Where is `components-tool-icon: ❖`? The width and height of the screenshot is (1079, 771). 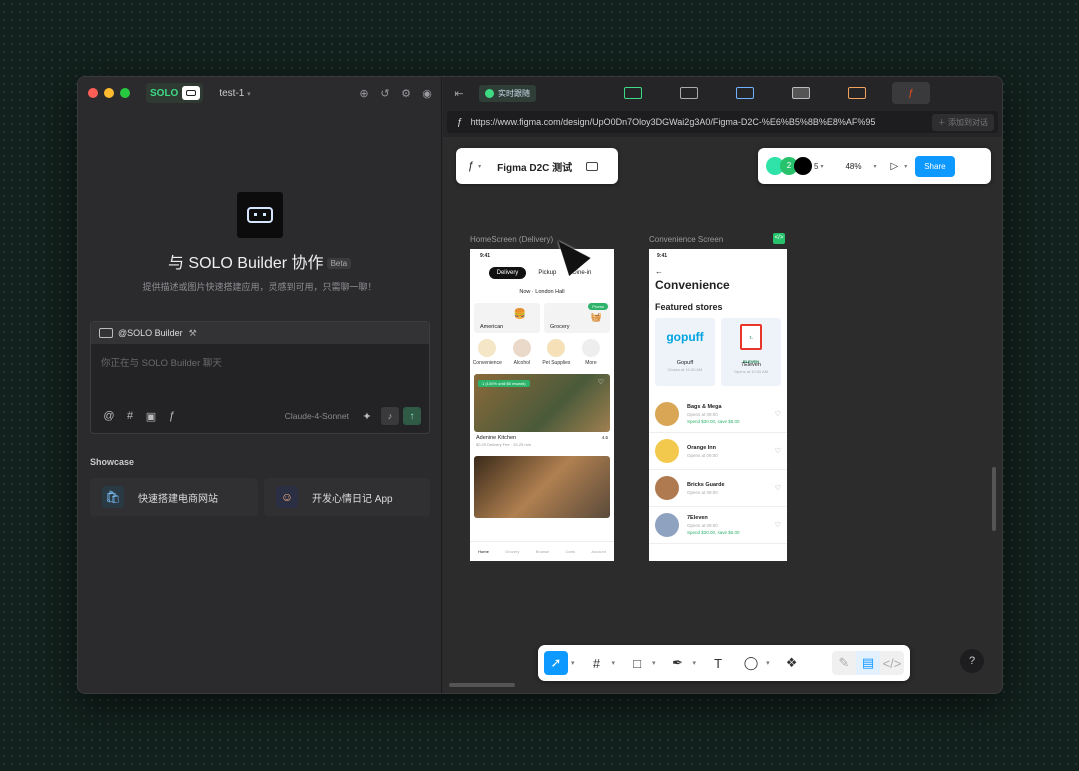
components-tool-icon: ❖ is located at coordinates (792, 663).